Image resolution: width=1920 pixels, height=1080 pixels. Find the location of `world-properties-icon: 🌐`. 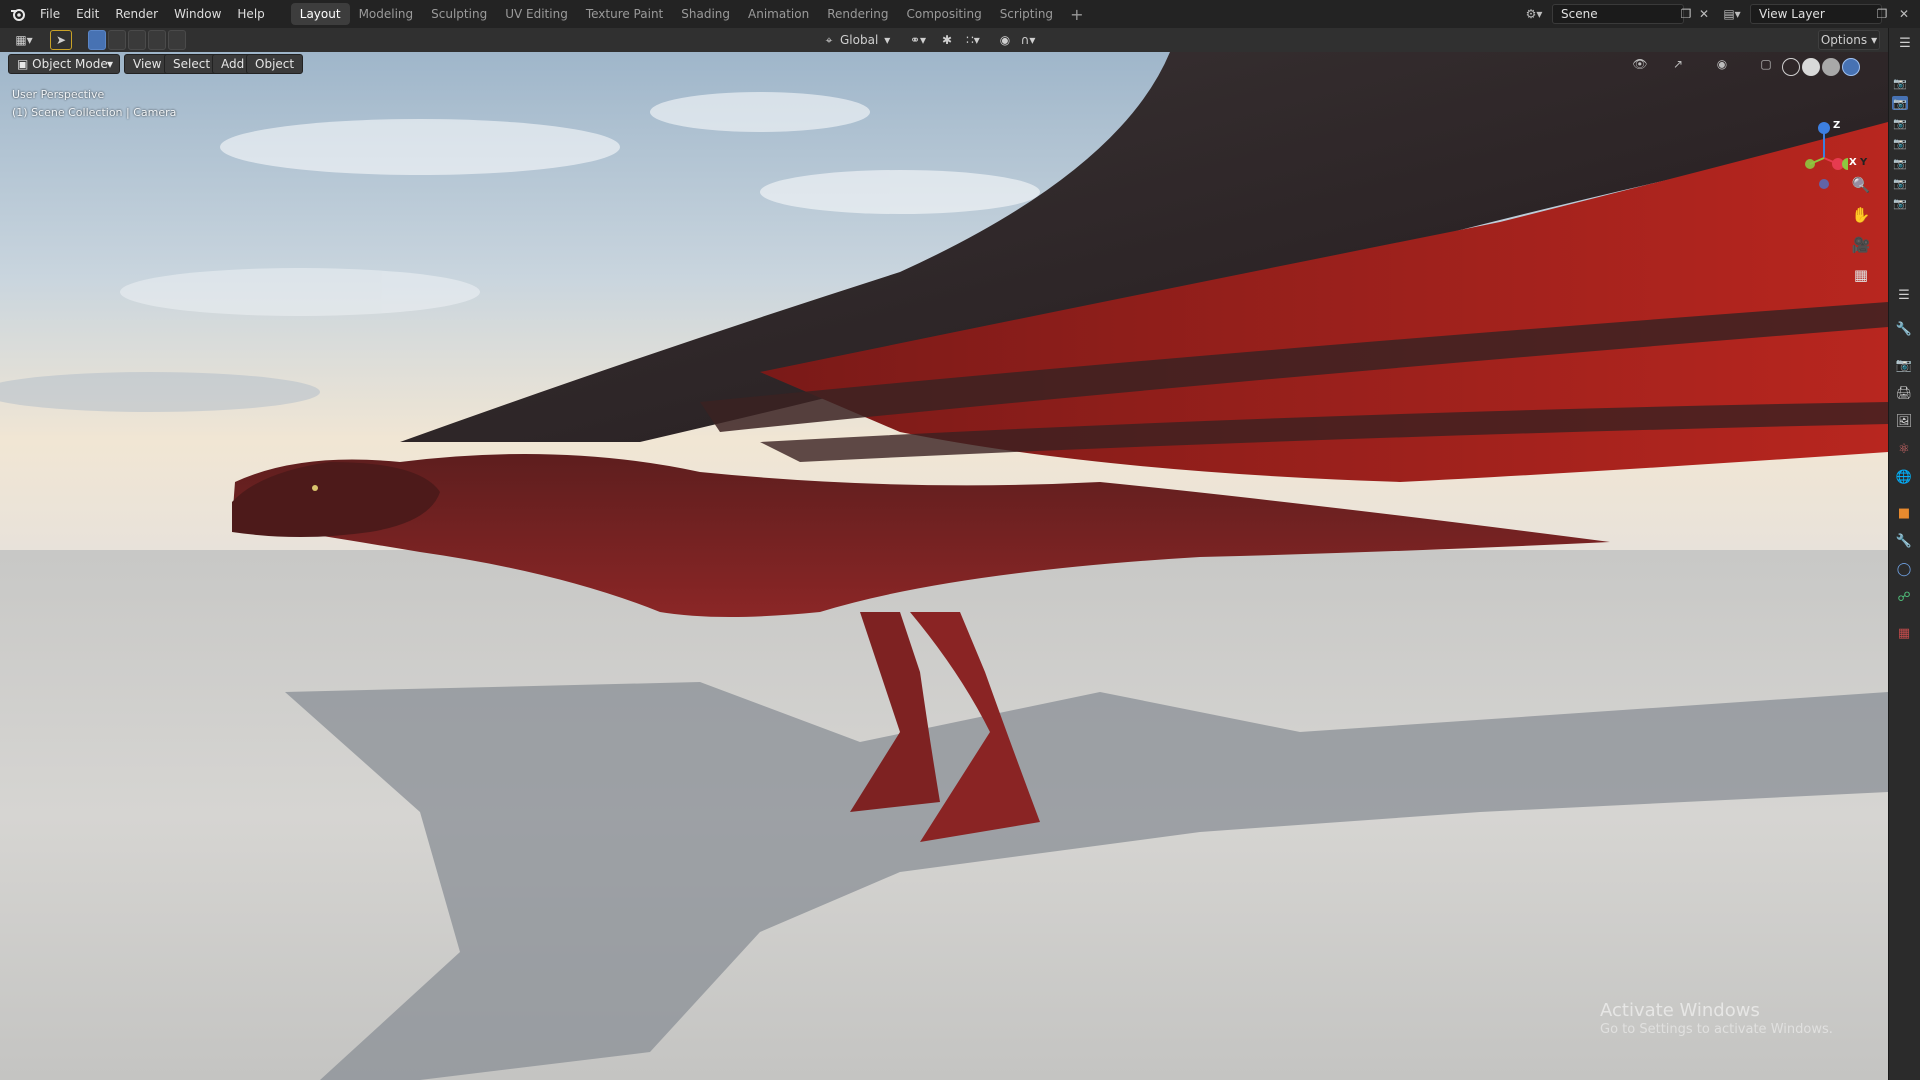

world-properties-icon: 🌐 is located at coordinates (1904, 477).